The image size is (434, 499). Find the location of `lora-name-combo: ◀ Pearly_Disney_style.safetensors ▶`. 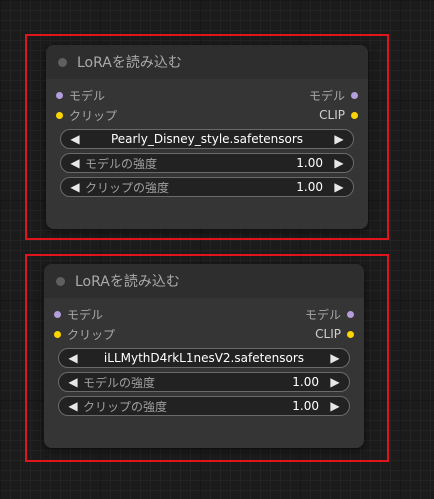

lora-name-combo: ◀ Pearly_Disney_style.safetensors ▶ is located at coordinates (207, 139).